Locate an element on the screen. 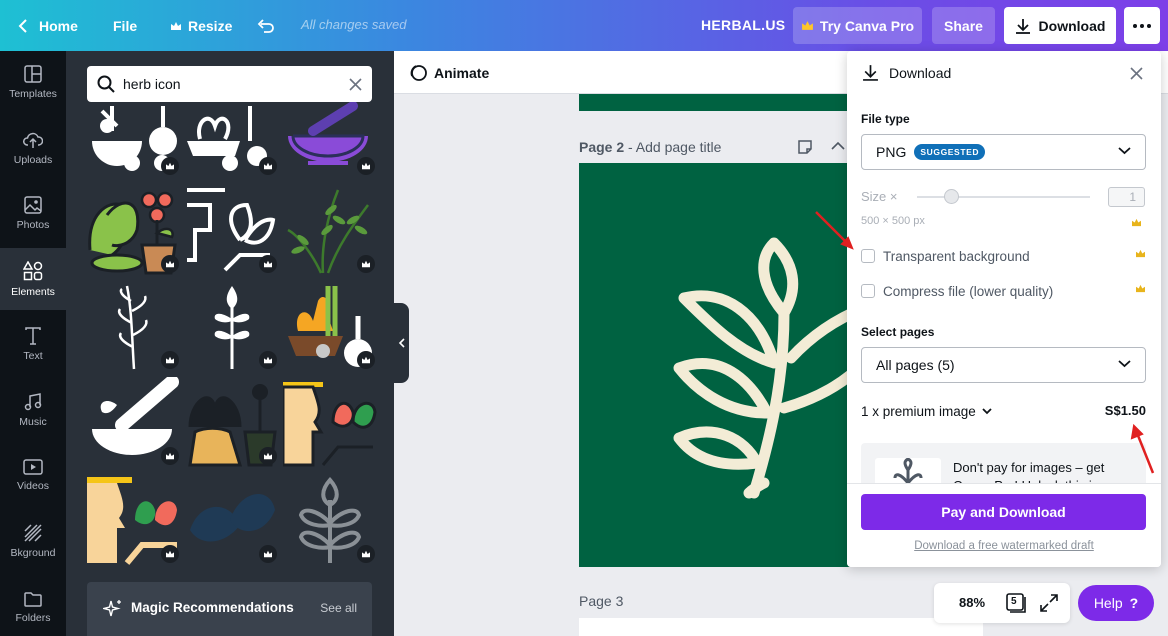 Image resolution: width=1168 pixels, height=636 pixels. sidebar-item-uploads: Uploads is located at coordinates (33, 148).